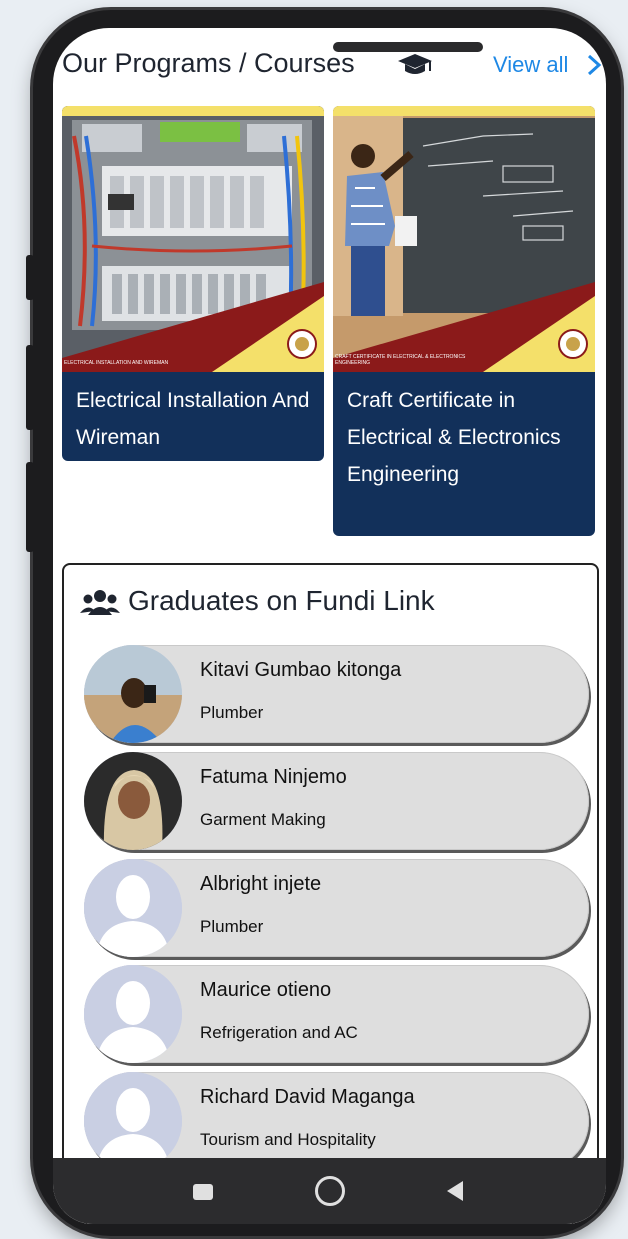 This screenshot has height=1239, width=628. What do you see at coordinates (336, 908) in the screenshot?
I see `graduate-row: Albright injete Plumber` at bounding box center [336, 908].